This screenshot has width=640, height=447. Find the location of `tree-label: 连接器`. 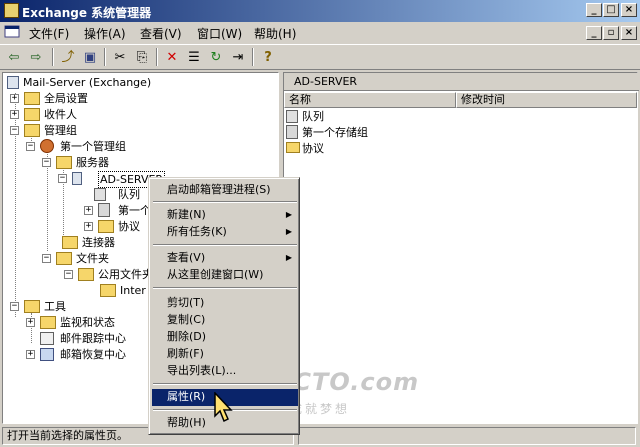

tree-label: 连接器 is located at coordinates (98, 242).